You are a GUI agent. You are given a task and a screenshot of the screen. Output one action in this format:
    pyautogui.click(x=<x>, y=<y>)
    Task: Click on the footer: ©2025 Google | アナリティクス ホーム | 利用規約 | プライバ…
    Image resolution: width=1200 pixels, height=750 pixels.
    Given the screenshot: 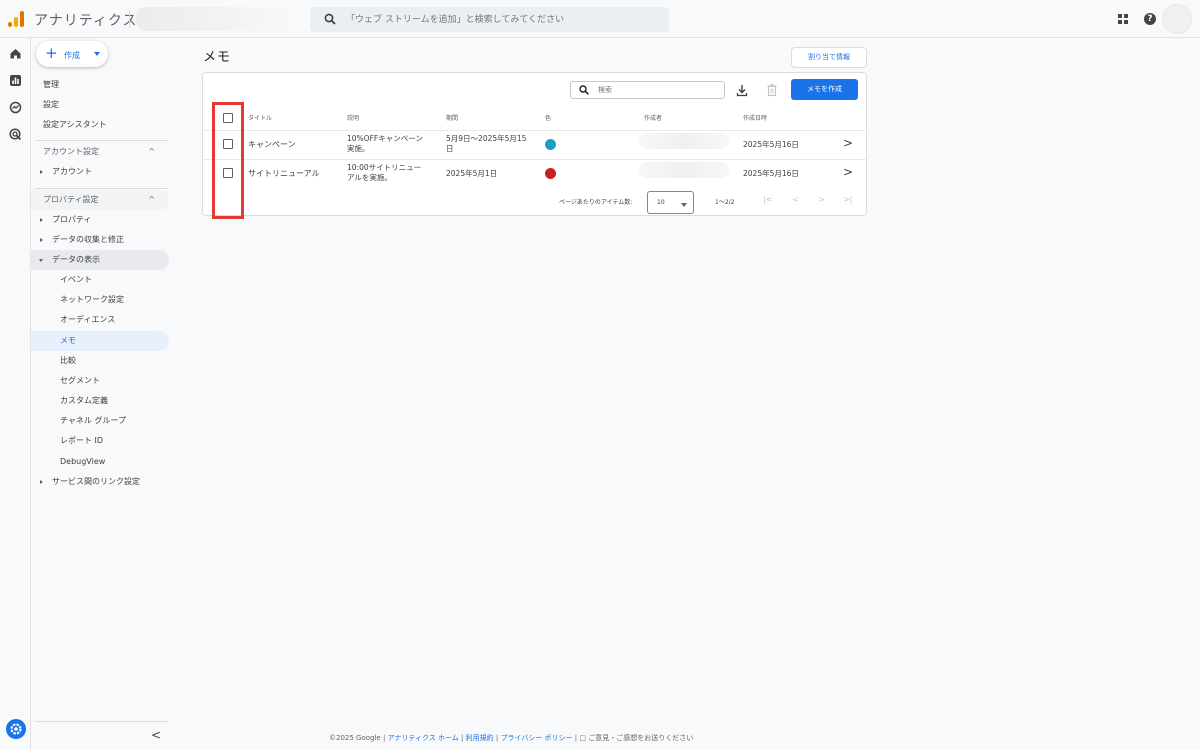 What is the action you would take?
    pyautogui.click(x=511, y=738)
    